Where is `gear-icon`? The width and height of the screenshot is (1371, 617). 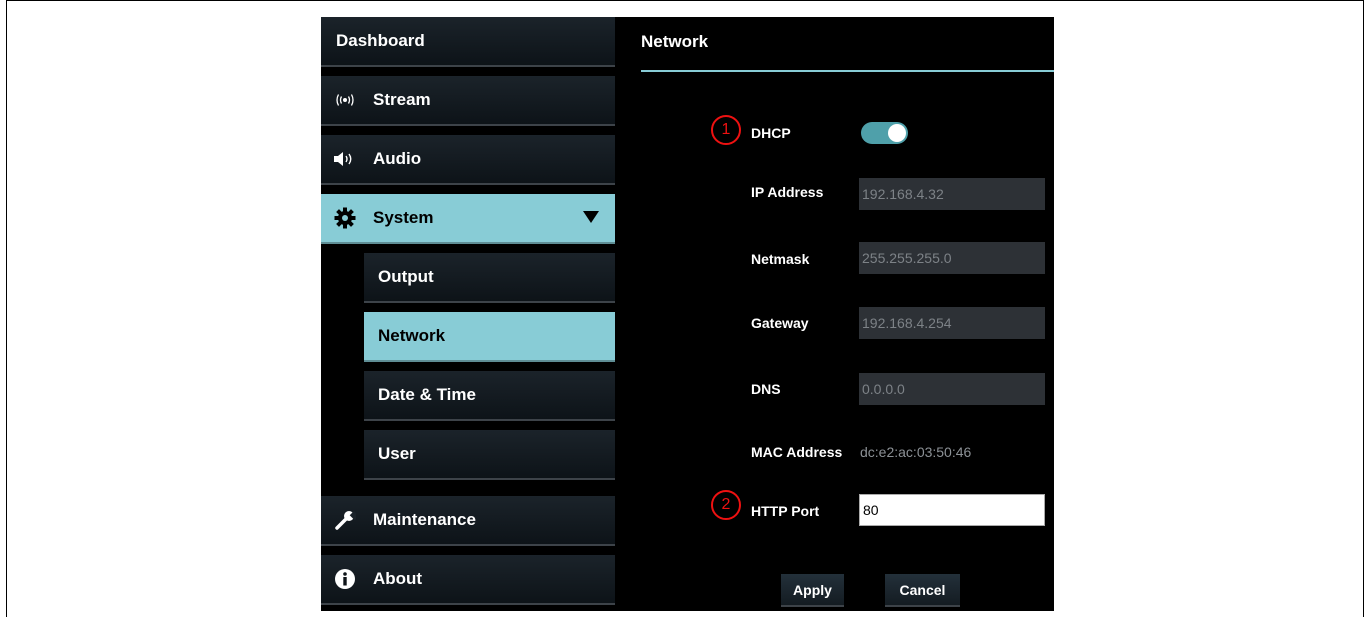 gear-icon is located at coordinates (345, 218).